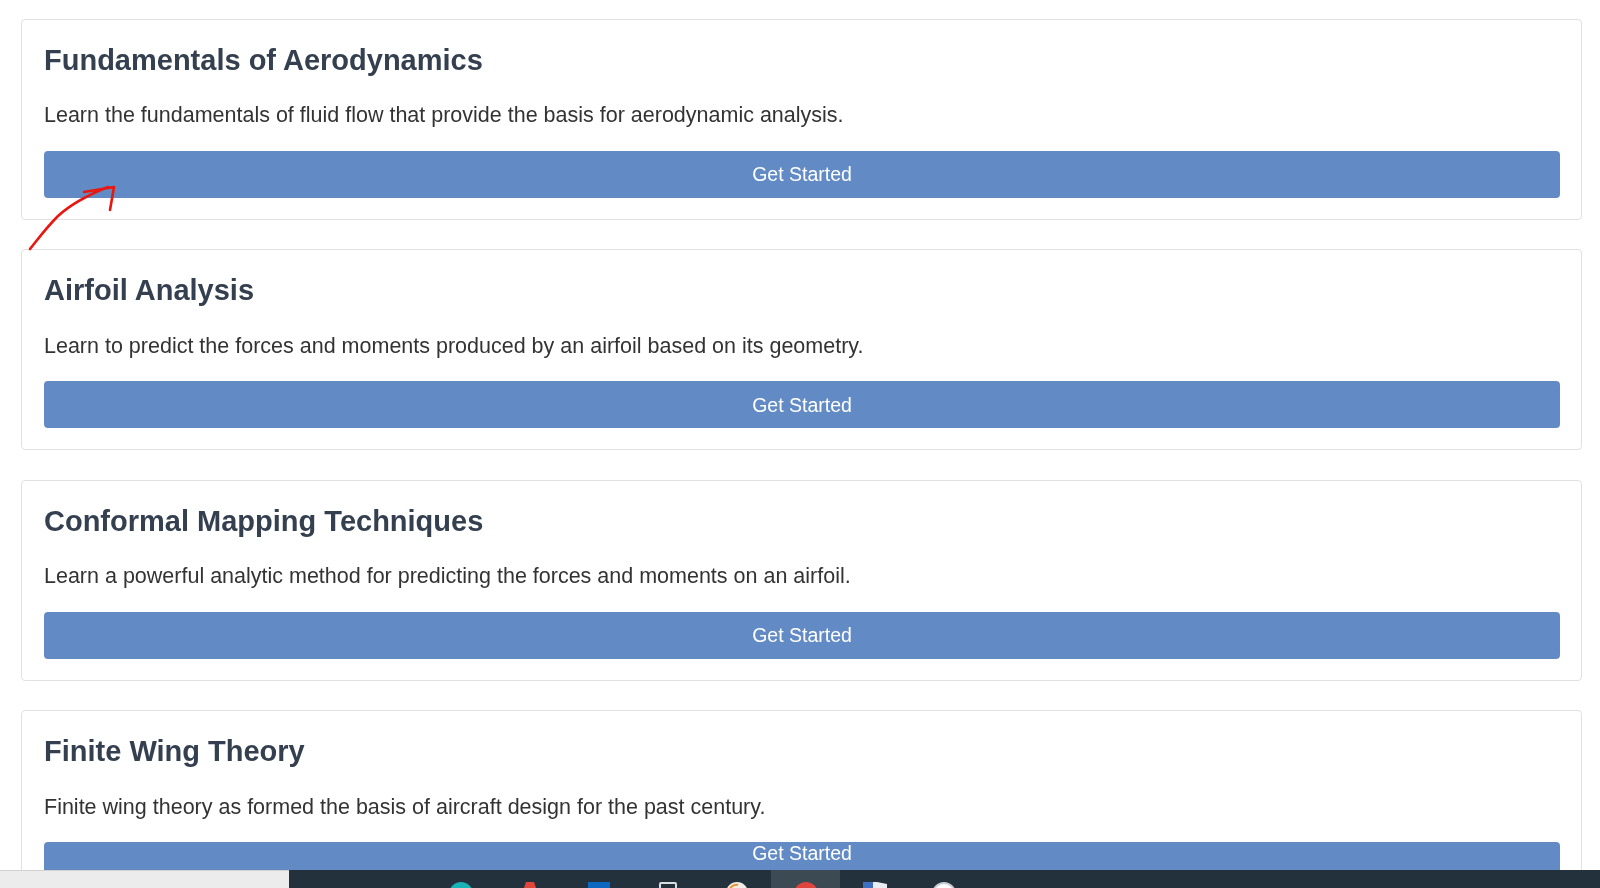 Image resolution: width=1600 pixels, height=888 pixels. What do you see at coordinates (529, 885) in the screenshot?
I see `marker-icon` at bounding box center [529, 885].